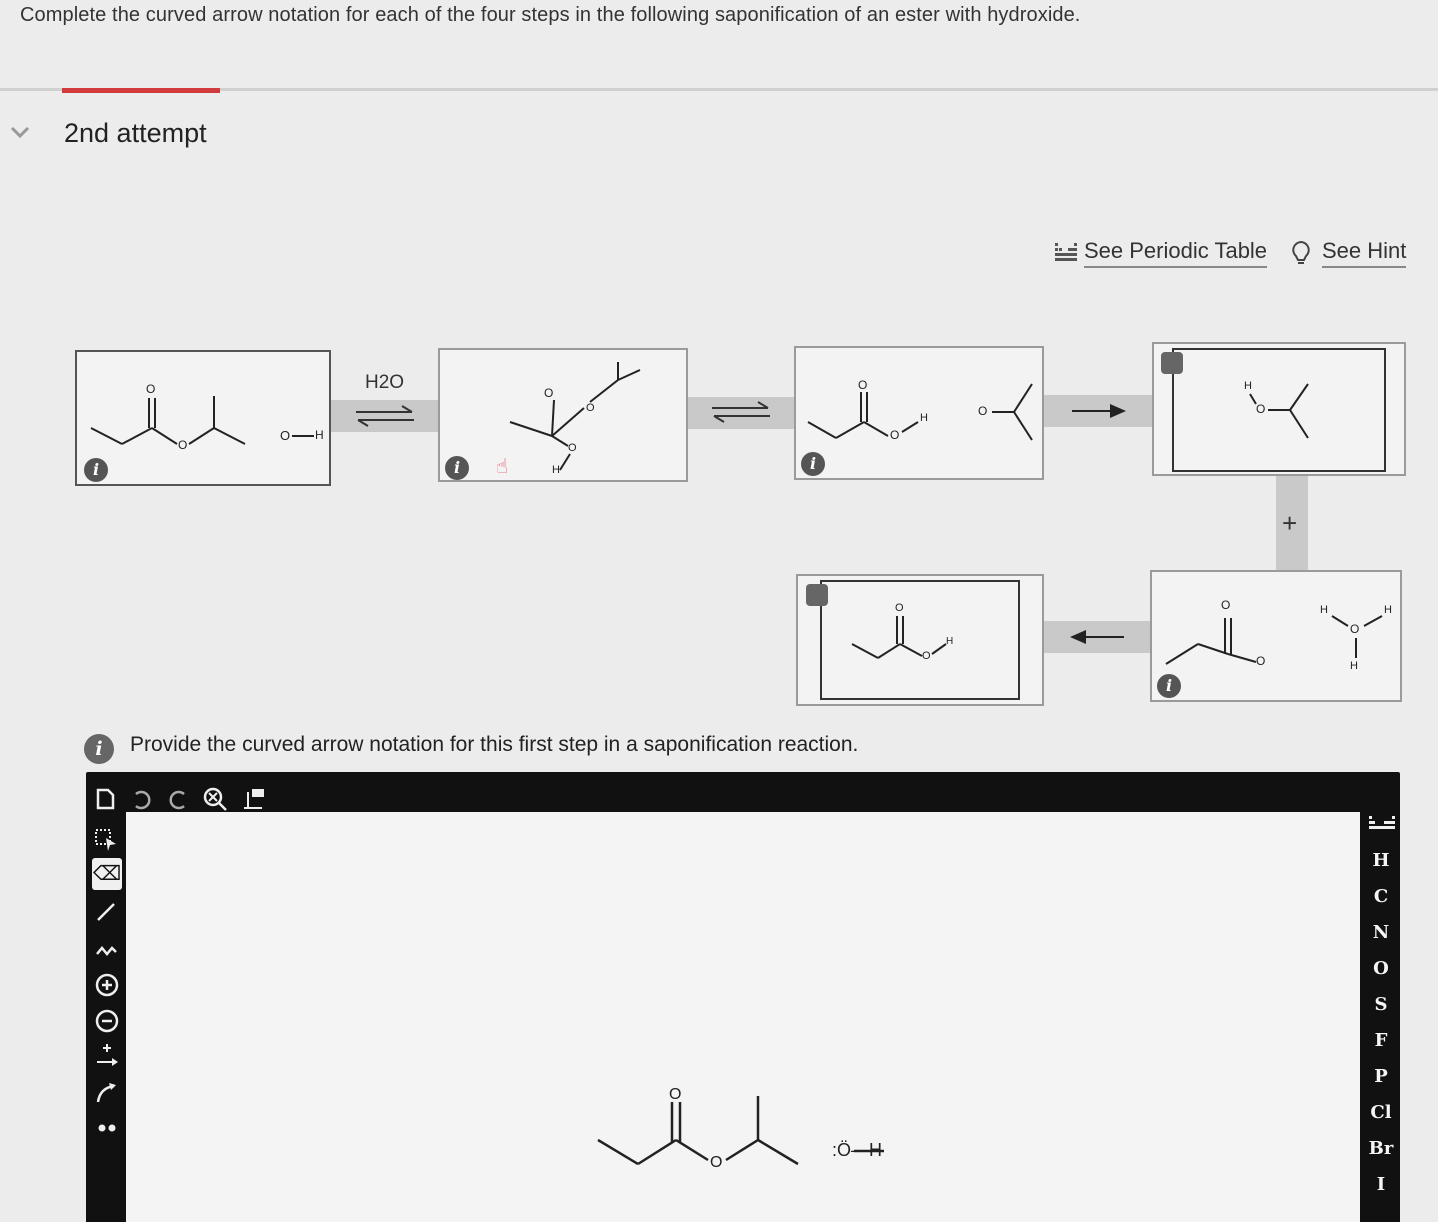  I want to click on see-periodic-table-link: See Periodic Table, so click(1176, 253).